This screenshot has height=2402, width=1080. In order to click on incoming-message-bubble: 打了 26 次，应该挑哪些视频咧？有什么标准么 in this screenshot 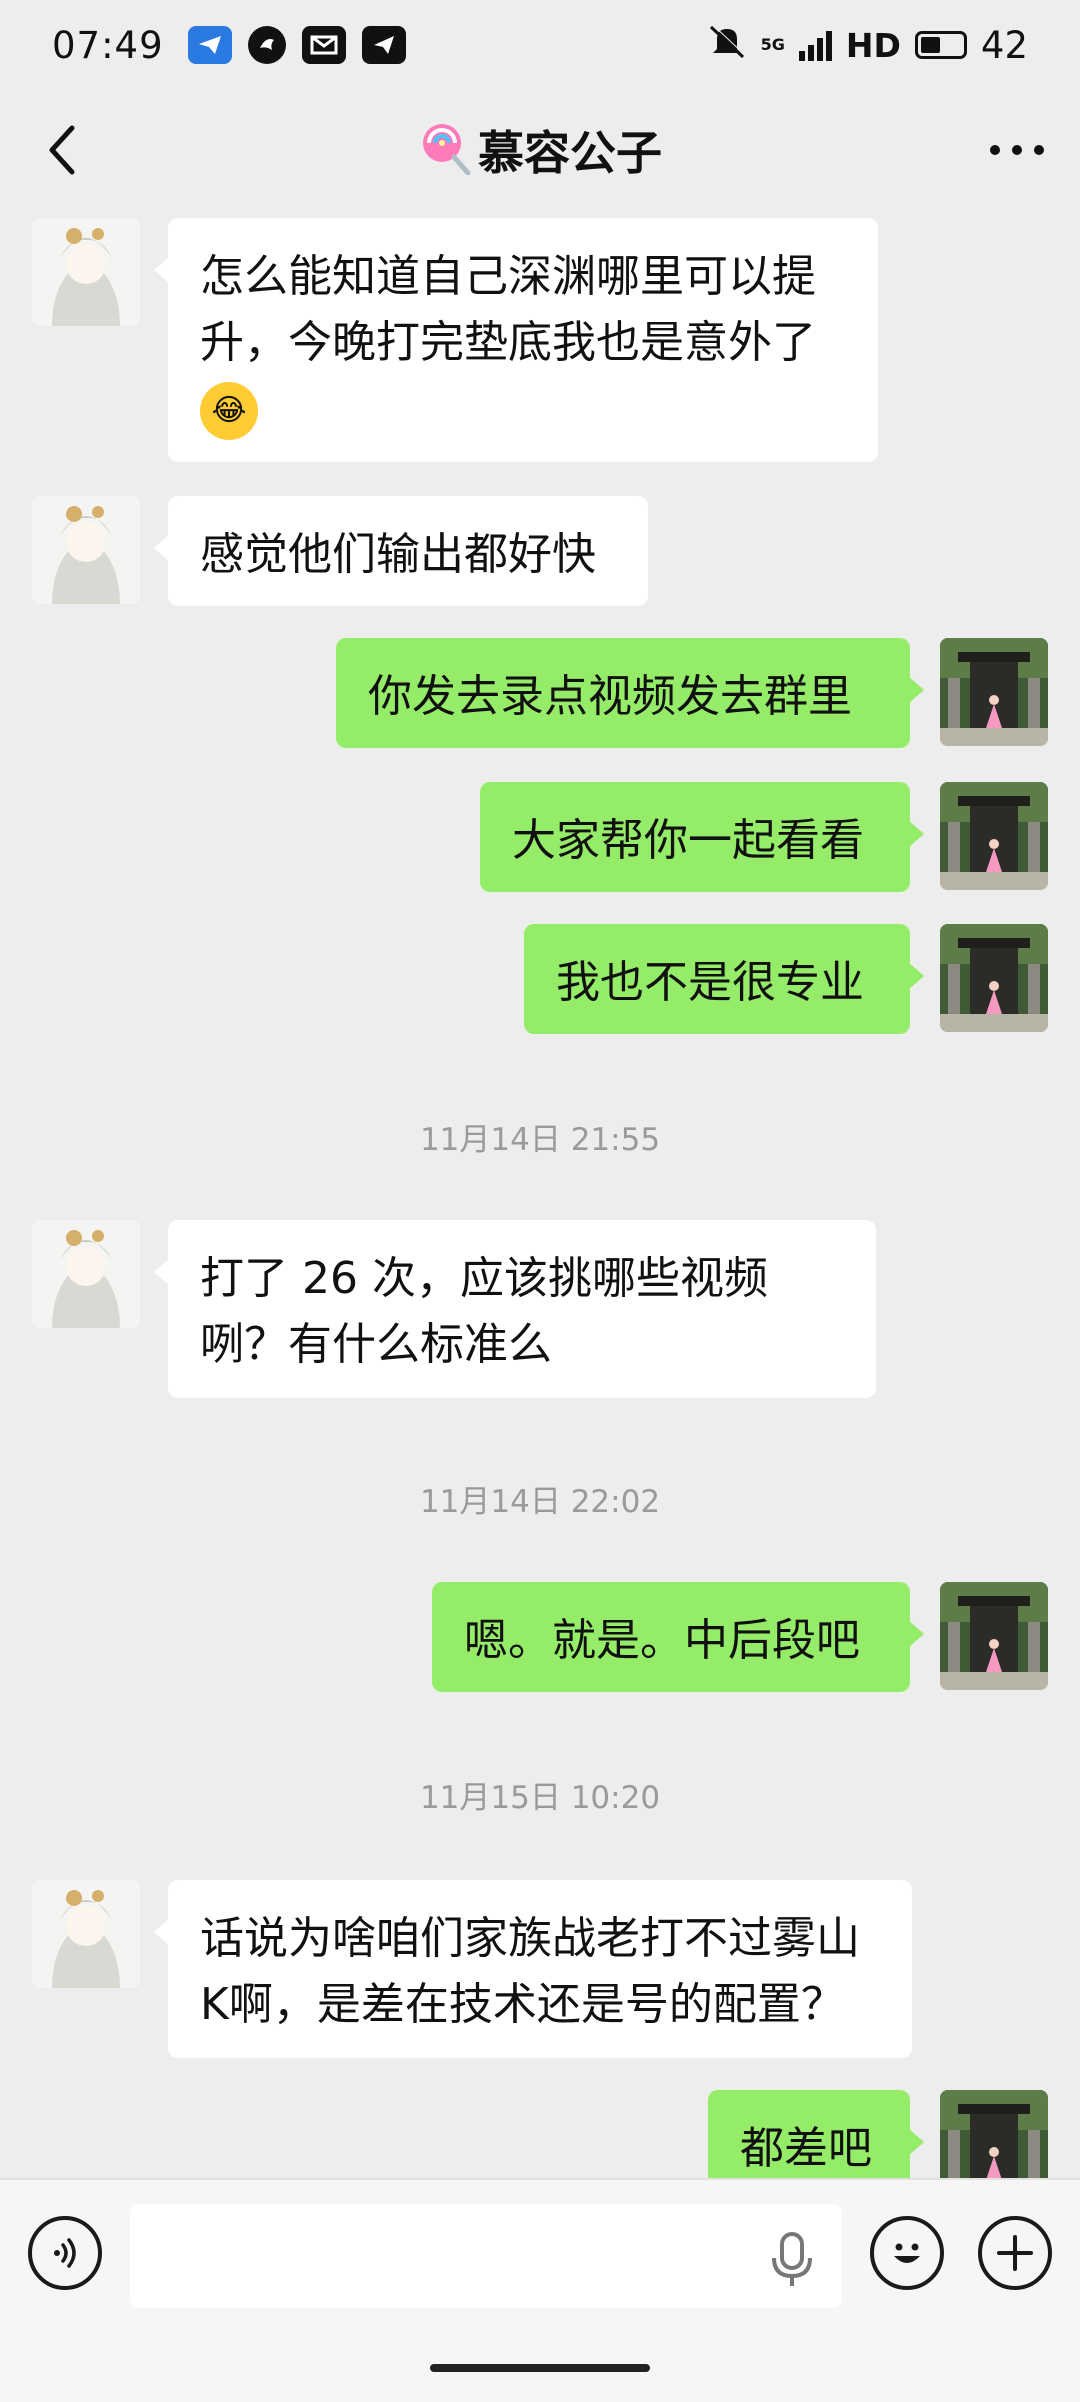, I will do `click(515, 1309)`.